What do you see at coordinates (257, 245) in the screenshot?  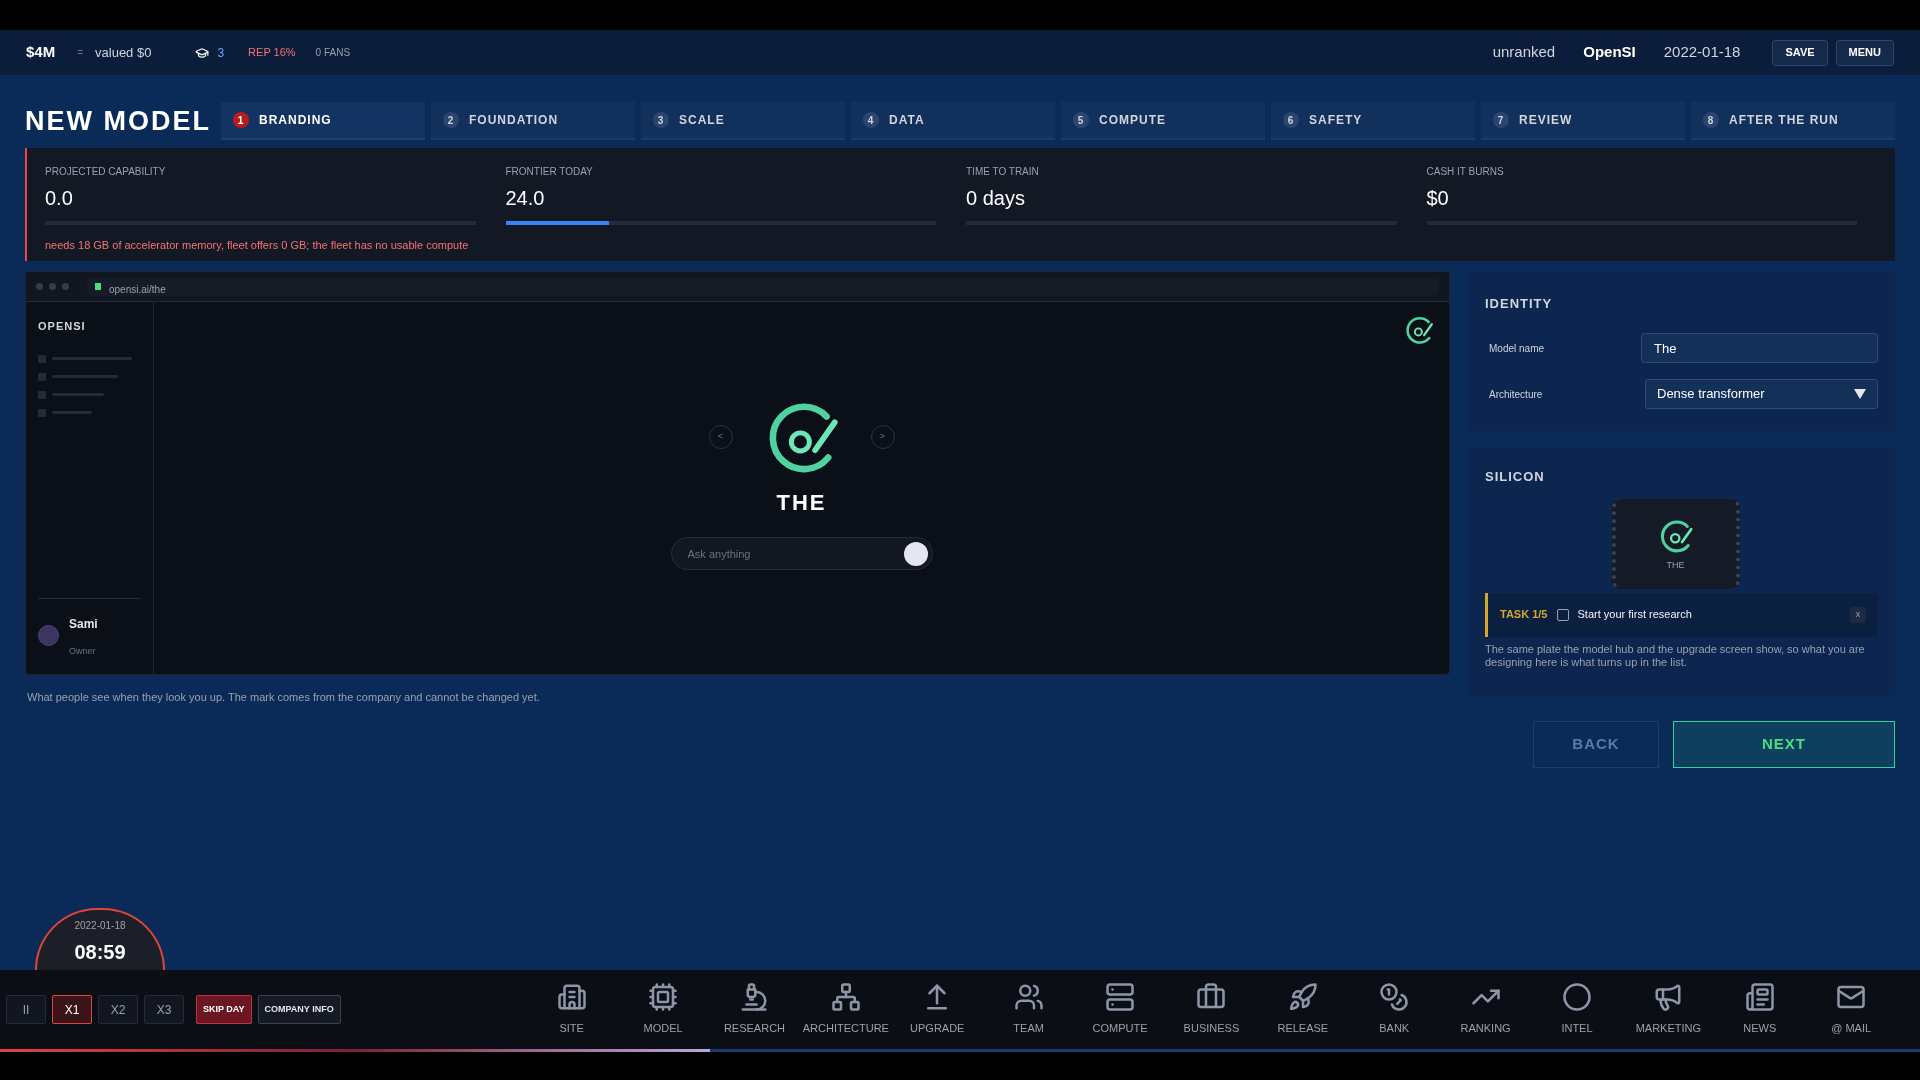 I see `warning-text: needs 18 GB of accelerator memory, fleet offers 0 GB; the fleet has no usable compute` at bounding box center [257, 245].